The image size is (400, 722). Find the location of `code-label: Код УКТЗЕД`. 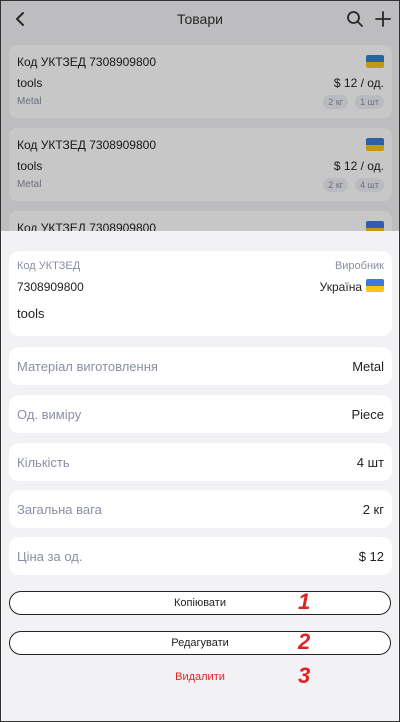

code-label: Код УКТЗЕД is located at coordinates (49, 266).